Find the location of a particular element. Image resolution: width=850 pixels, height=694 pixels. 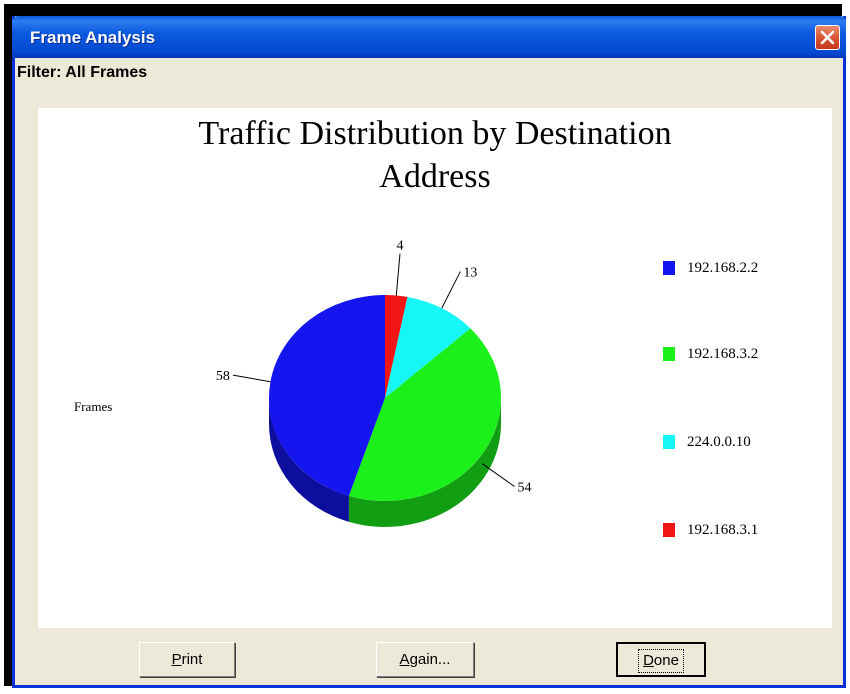

print-button: Print is located at coordinates (187, 659).